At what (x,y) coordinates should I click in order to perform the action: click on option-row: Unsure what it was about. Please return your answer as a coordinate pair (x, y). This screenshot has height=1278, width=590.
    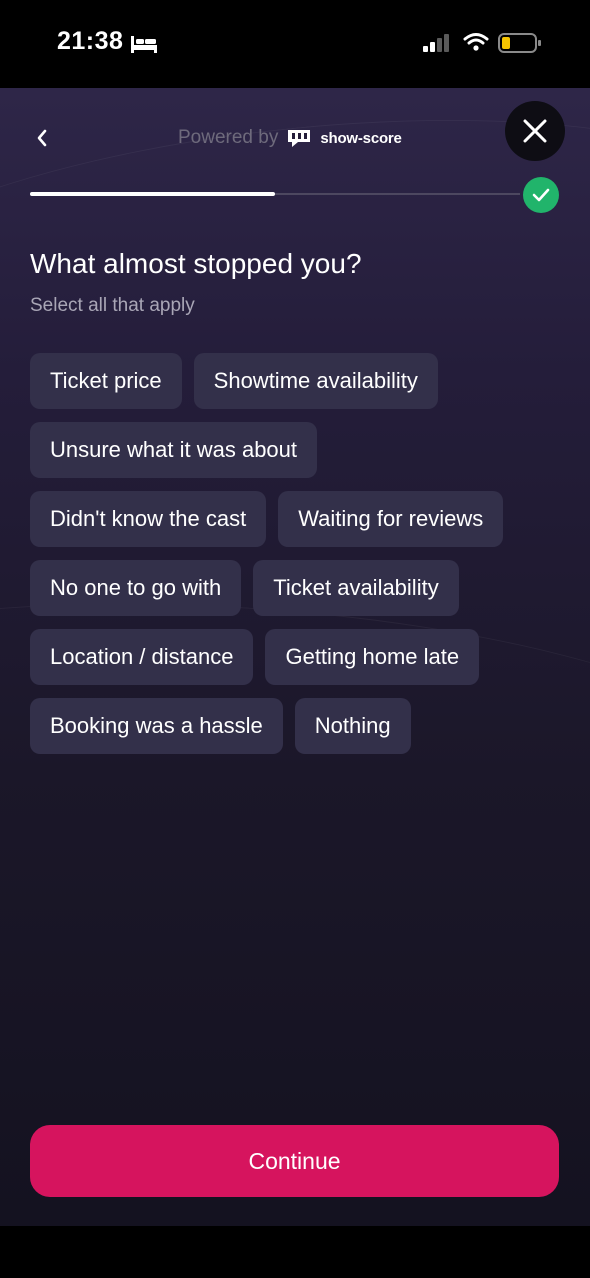
    Looking at the image, I should click on (300, 450).